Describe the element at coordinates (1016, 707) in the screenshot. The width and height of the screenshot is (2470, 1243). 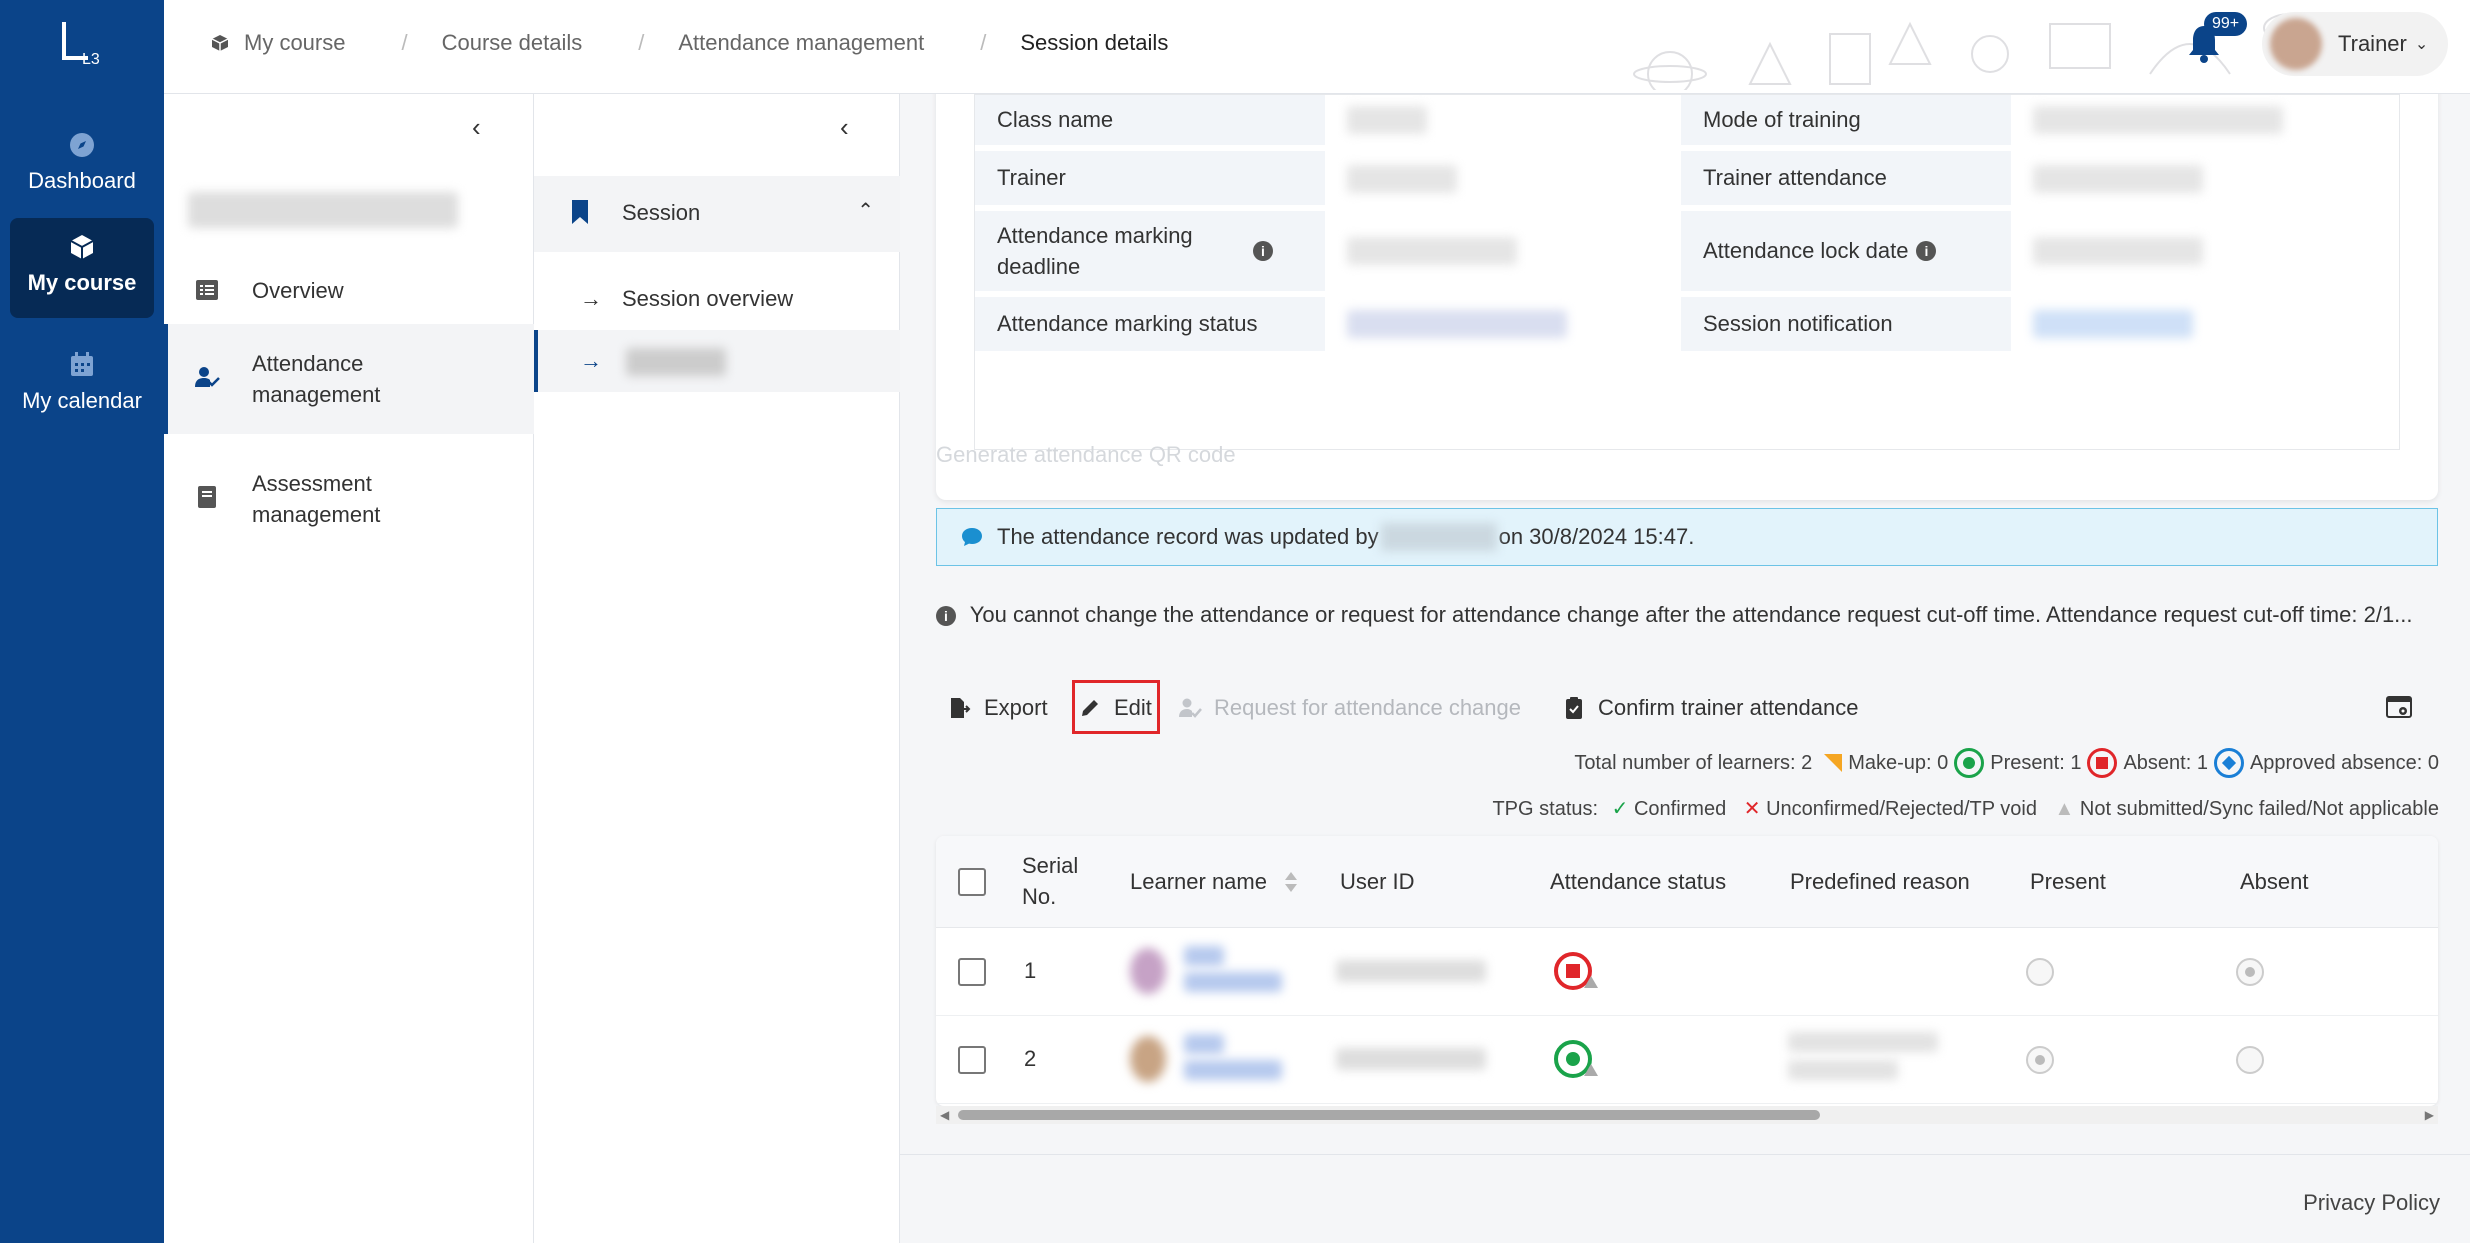
I see `export-label: Export` at that location.